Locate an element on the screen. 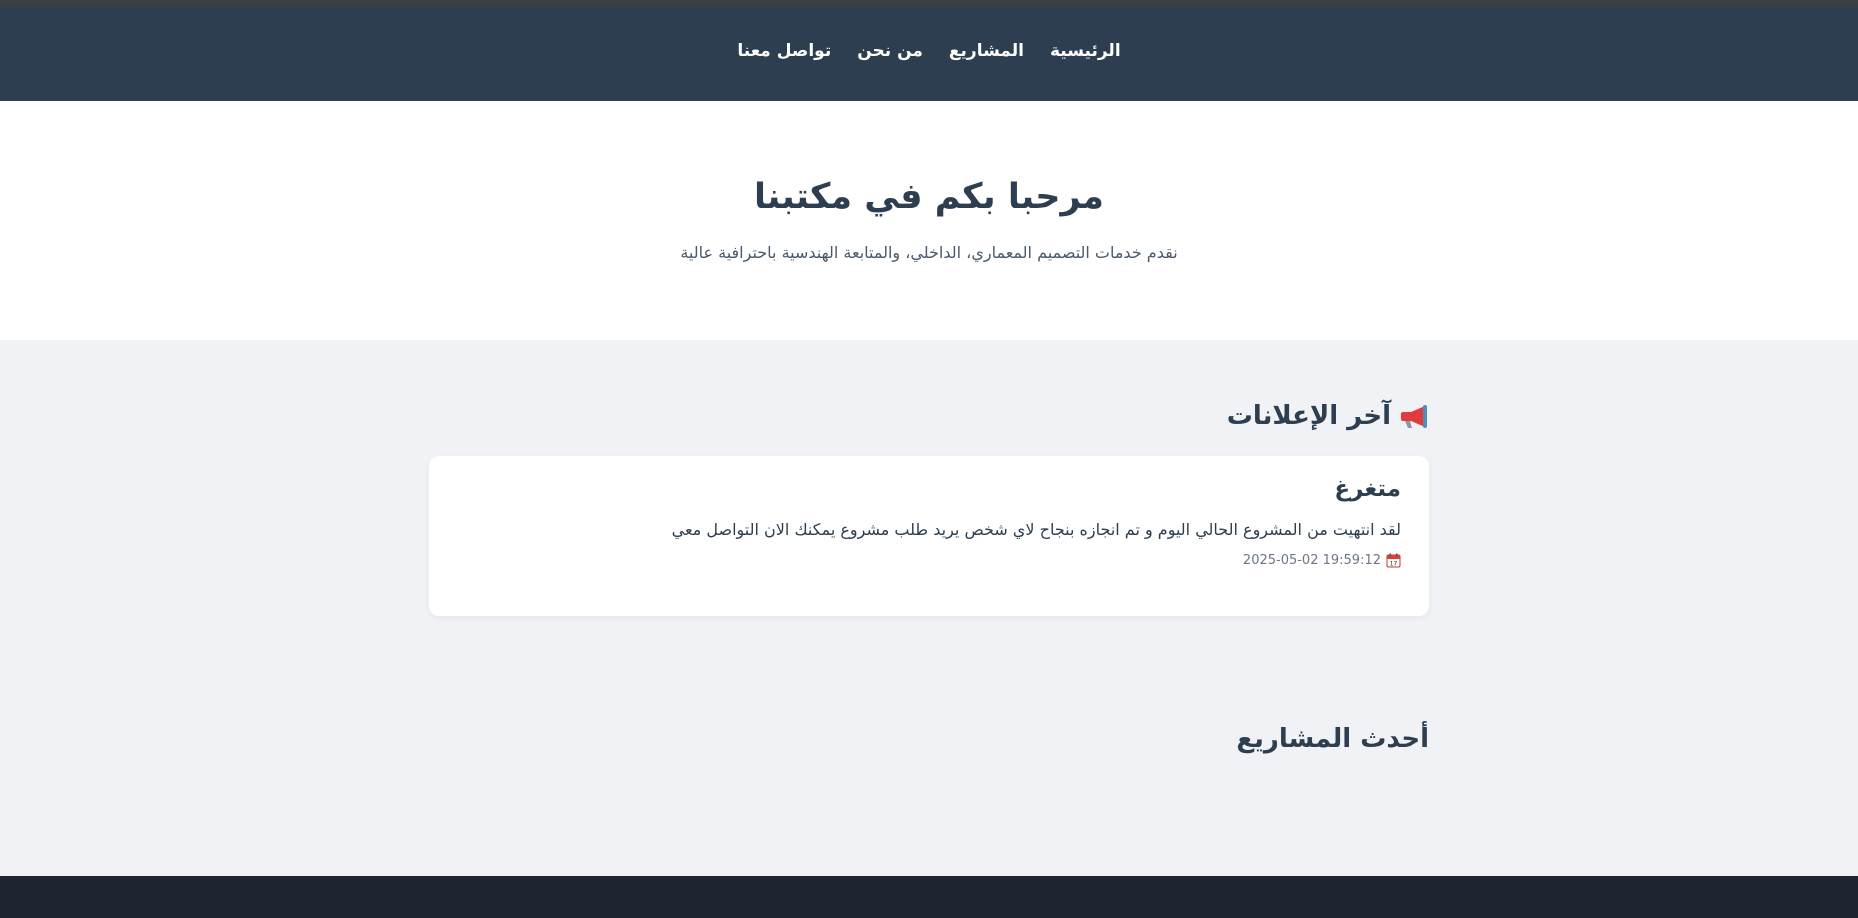  nav-link-home: الرئيسية is located at coordinates (1085, 51).